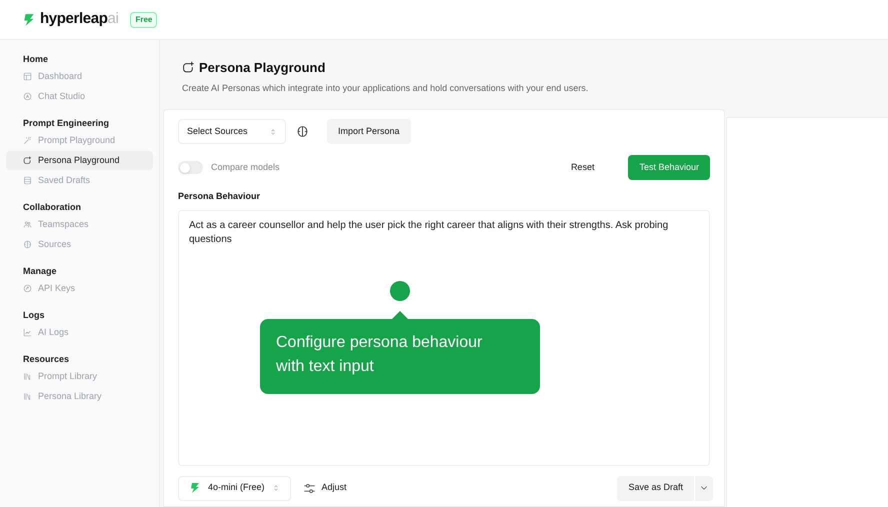  I want to click on sidebar-item: Persona Playground, so click(79, 160).